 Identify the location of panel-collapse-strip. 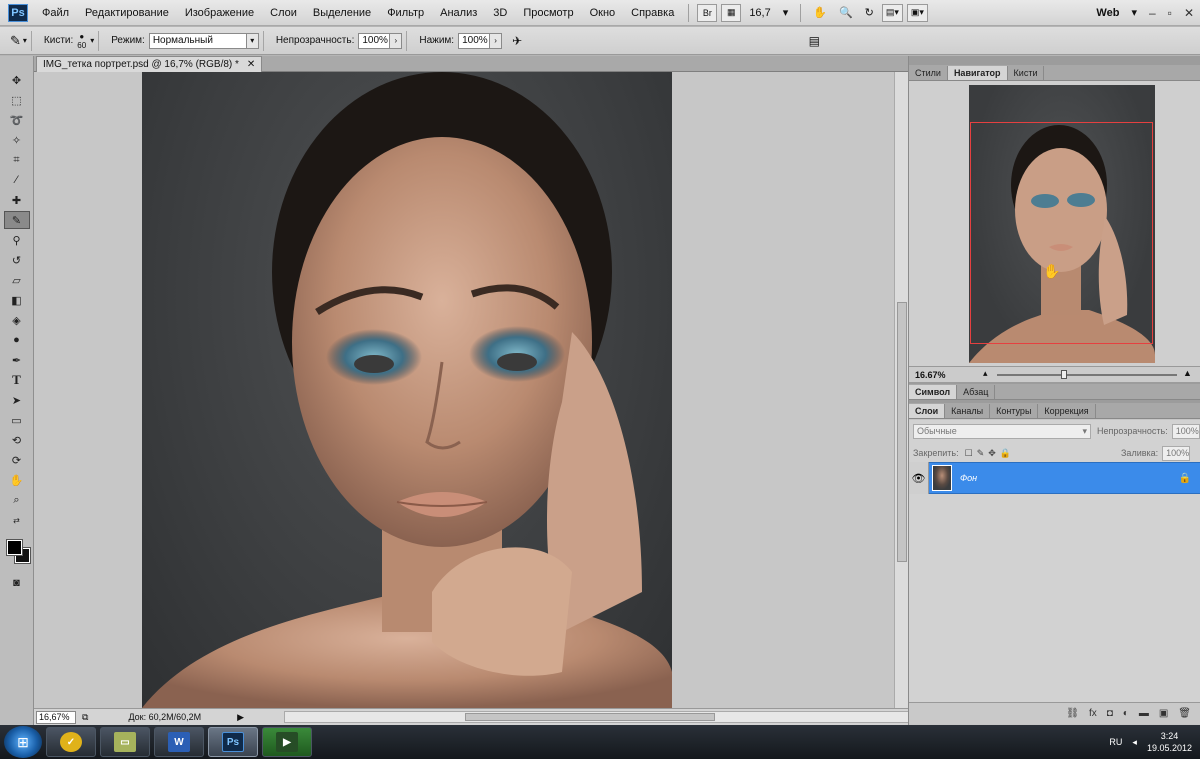
(1054, 60).